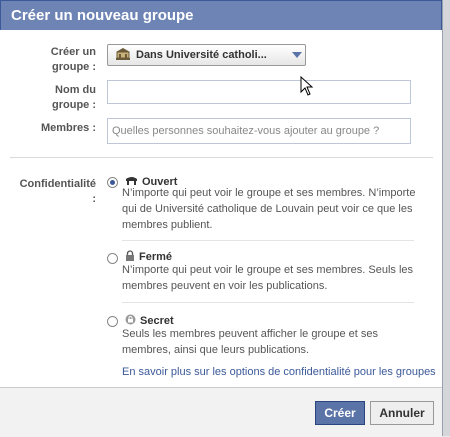 The height and width of the screenshot is (437, 450). What do you see at coordinates (307, 87) in the screenshot?
I see `mouse-cursor-icon` at bounding box center [307, 87].